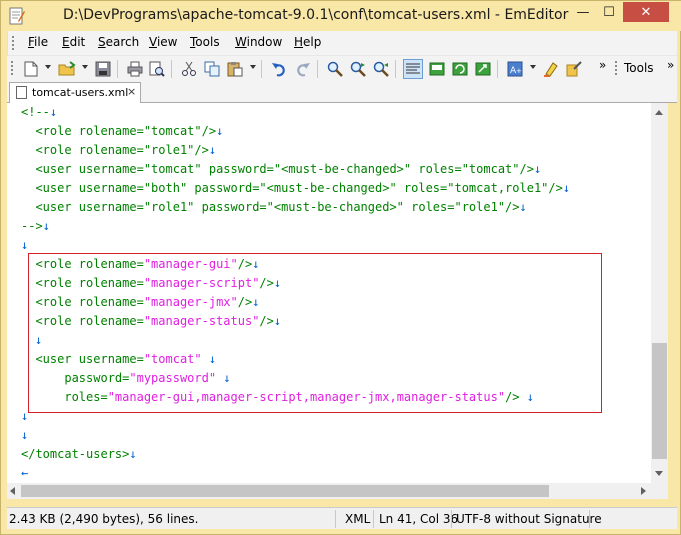  I want to click on minimize-button: —, so click(583, 12).